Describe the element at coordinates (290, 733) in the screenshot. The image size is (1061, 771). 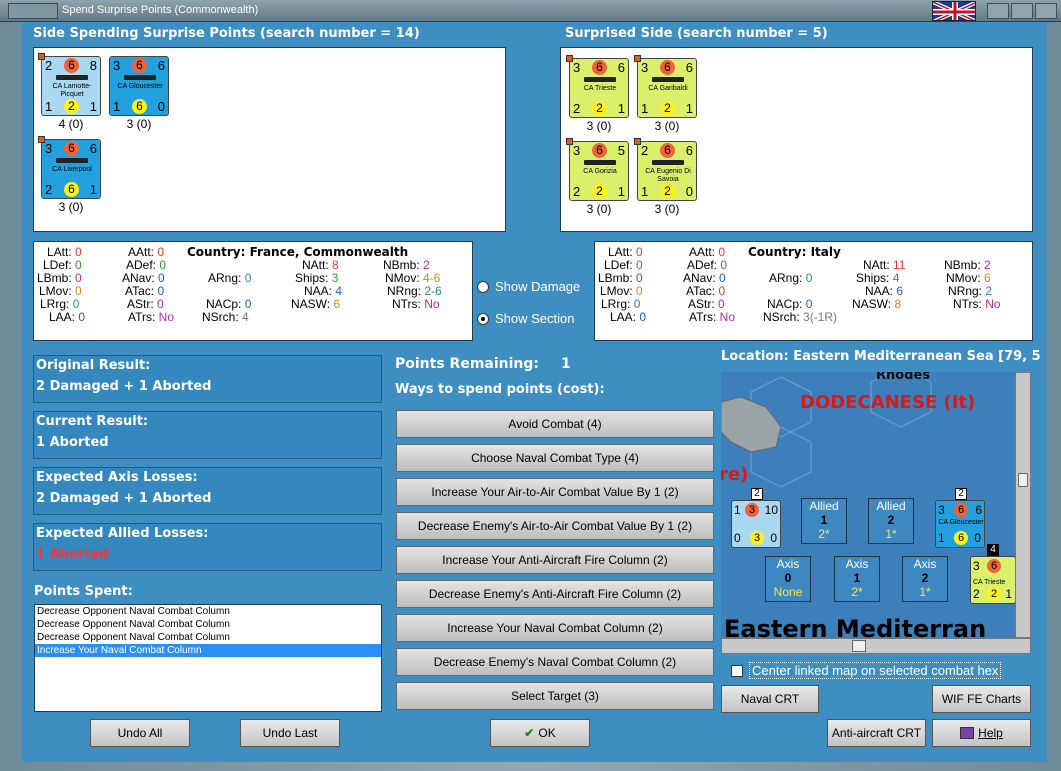
I see `undo-last-button: Undo Last` at that location.